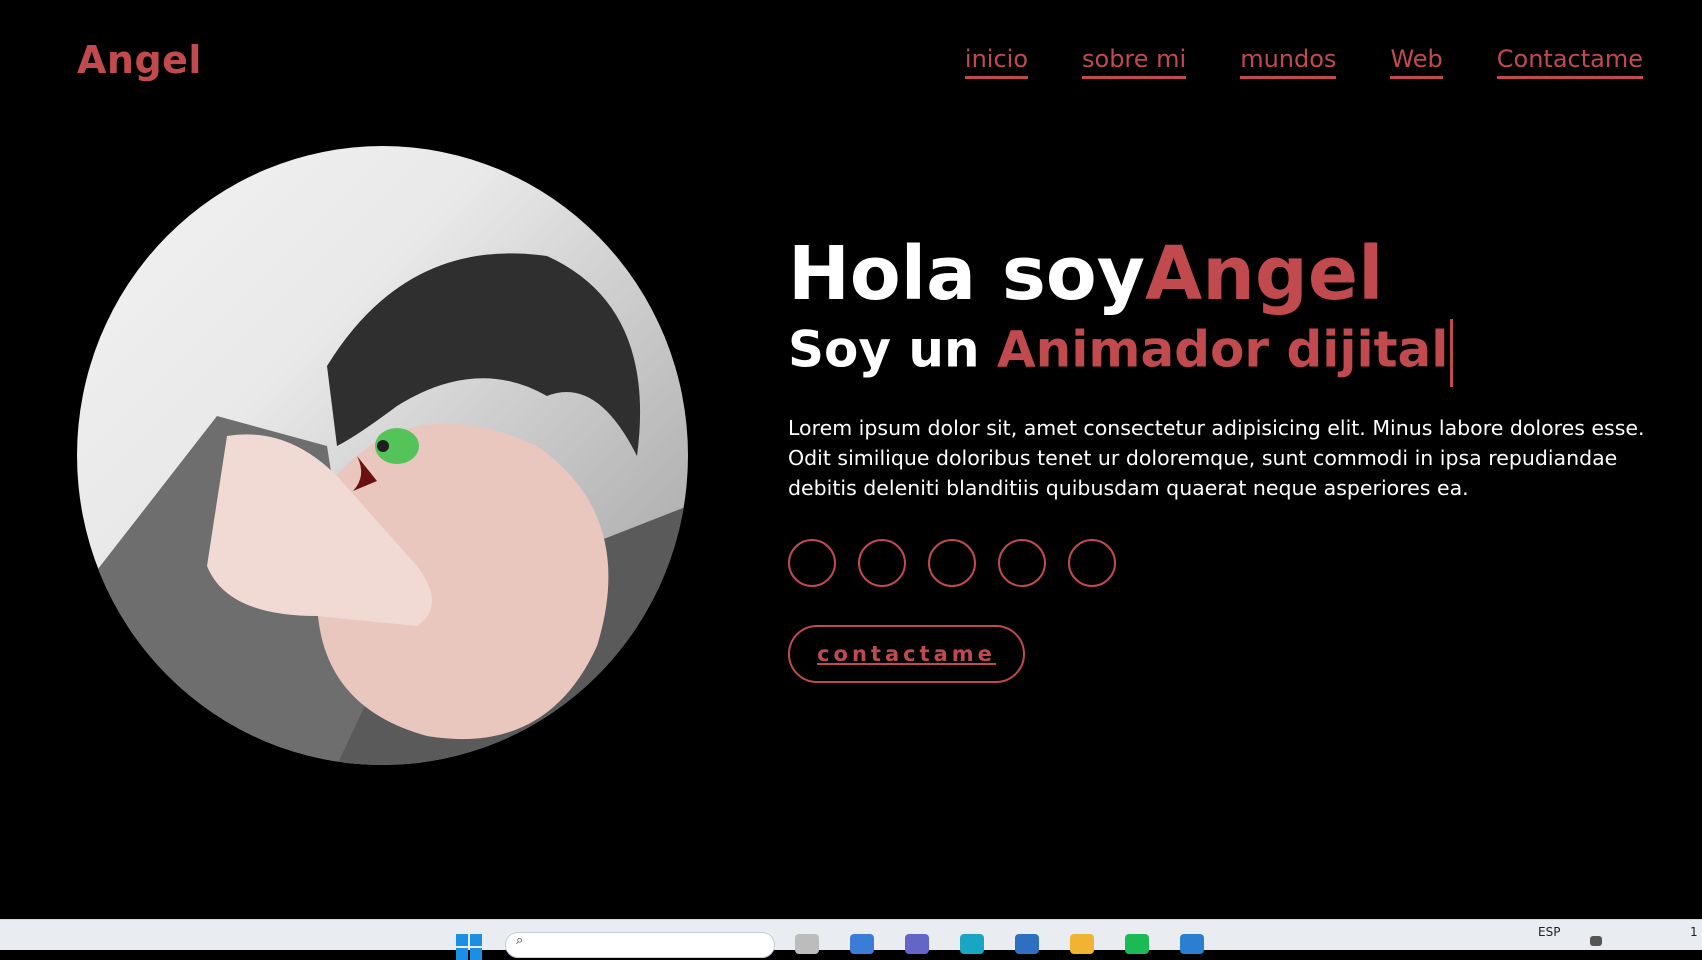 This screenshot has width=1702, height=960. I want to click on hero-subtitle-lead: Soy un, so click(892, 349).